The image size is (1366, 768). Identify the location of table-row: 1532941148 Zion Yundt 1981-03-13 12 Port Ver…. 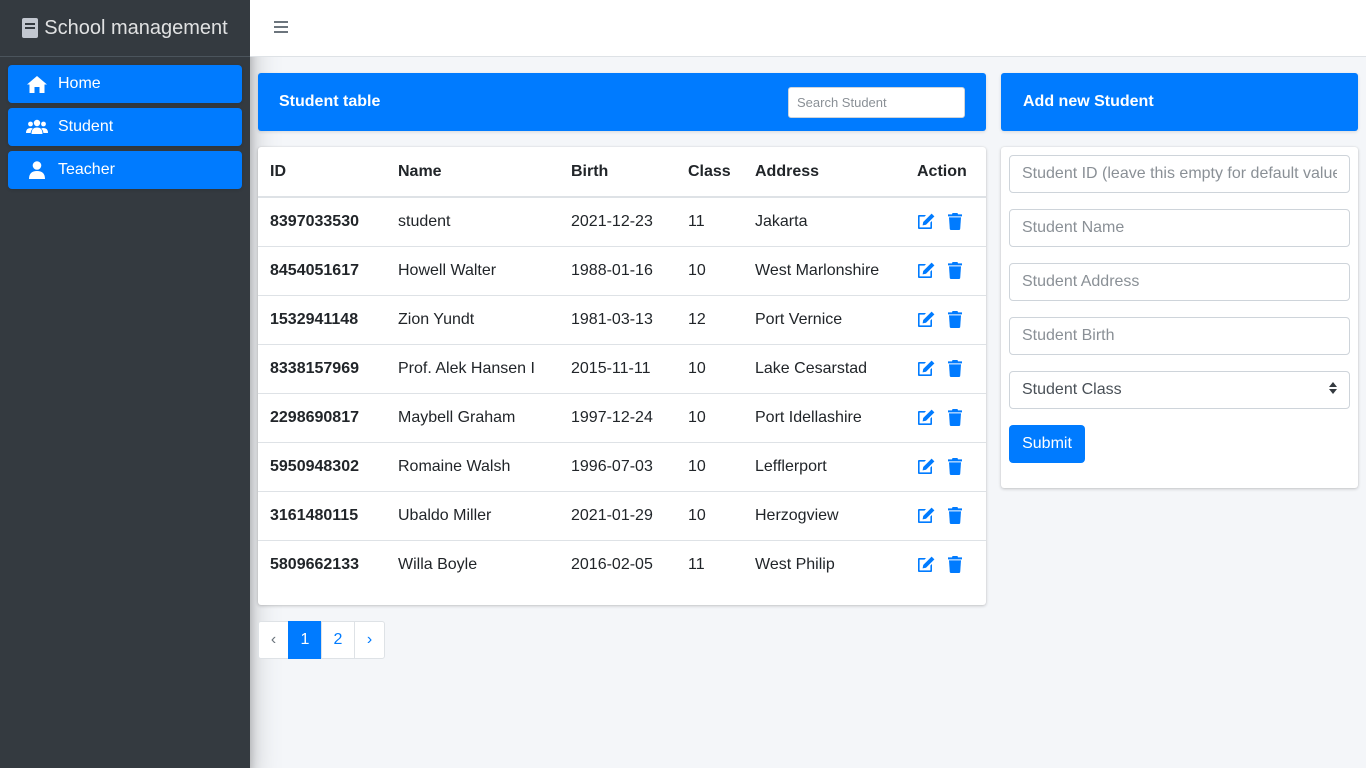
(622, 320).